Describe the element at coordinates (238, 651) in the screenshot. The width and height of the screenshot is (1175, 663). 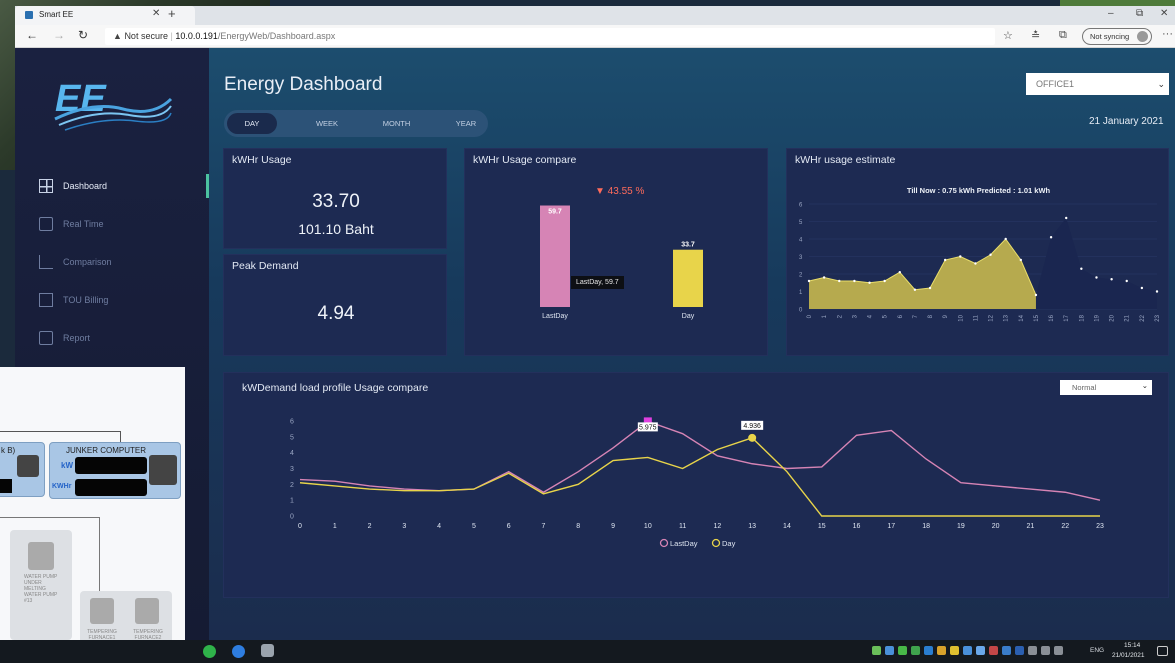
I see `chat-app-icon` at that location.